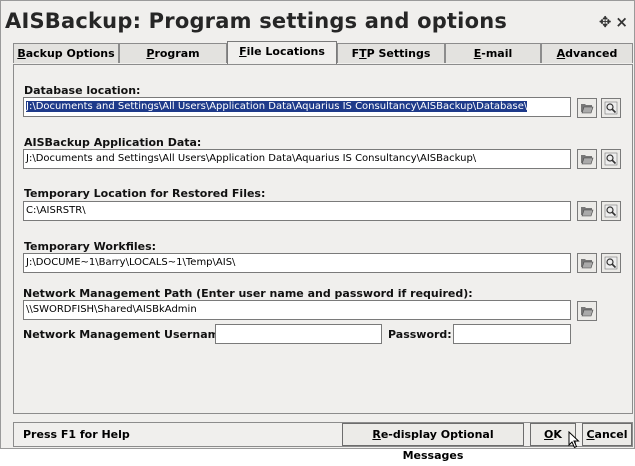  Describe the element at coordinates (297, 310) in the screenshot. I see `network-path-input: \\SWORDFISH\Shared\AISBkAdmin` at that location.